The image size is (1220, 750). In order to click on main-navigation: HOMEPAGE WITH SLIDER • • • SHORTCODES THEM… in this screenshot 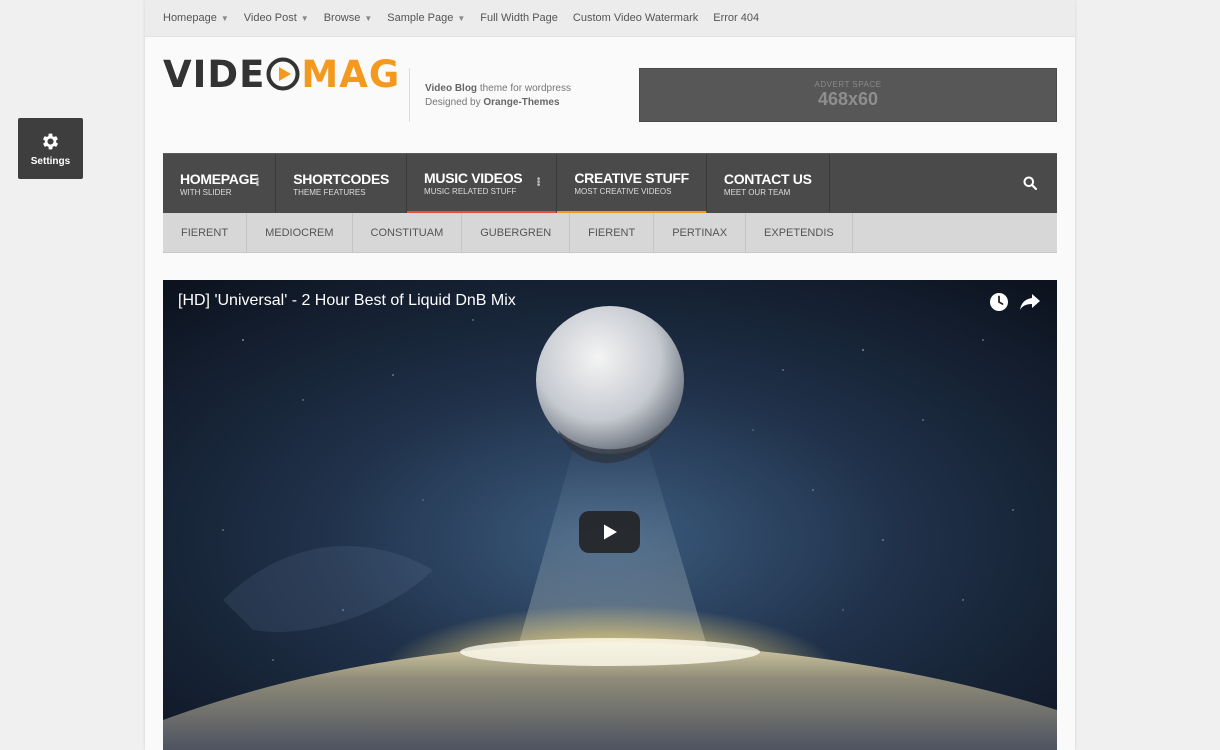, I will do `click(610, 183)`.